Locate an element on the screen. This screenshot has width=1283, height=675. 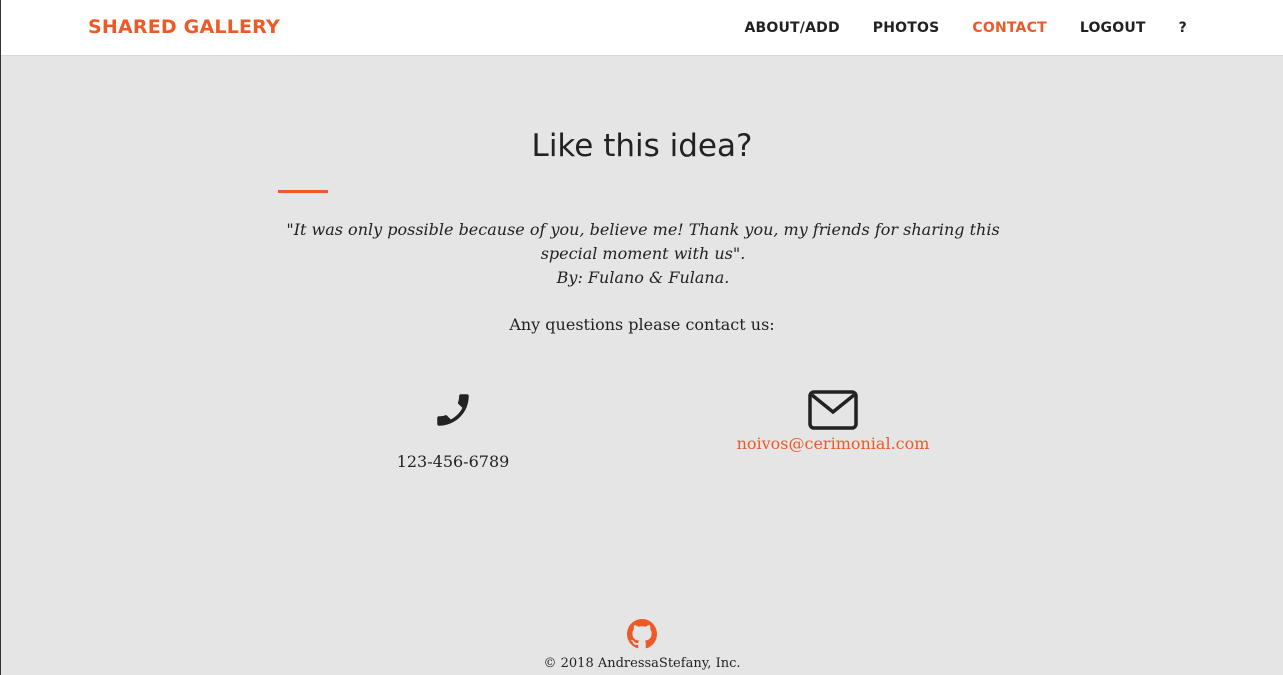
page-title: Like this idea? is located at coordinates (642, 146).